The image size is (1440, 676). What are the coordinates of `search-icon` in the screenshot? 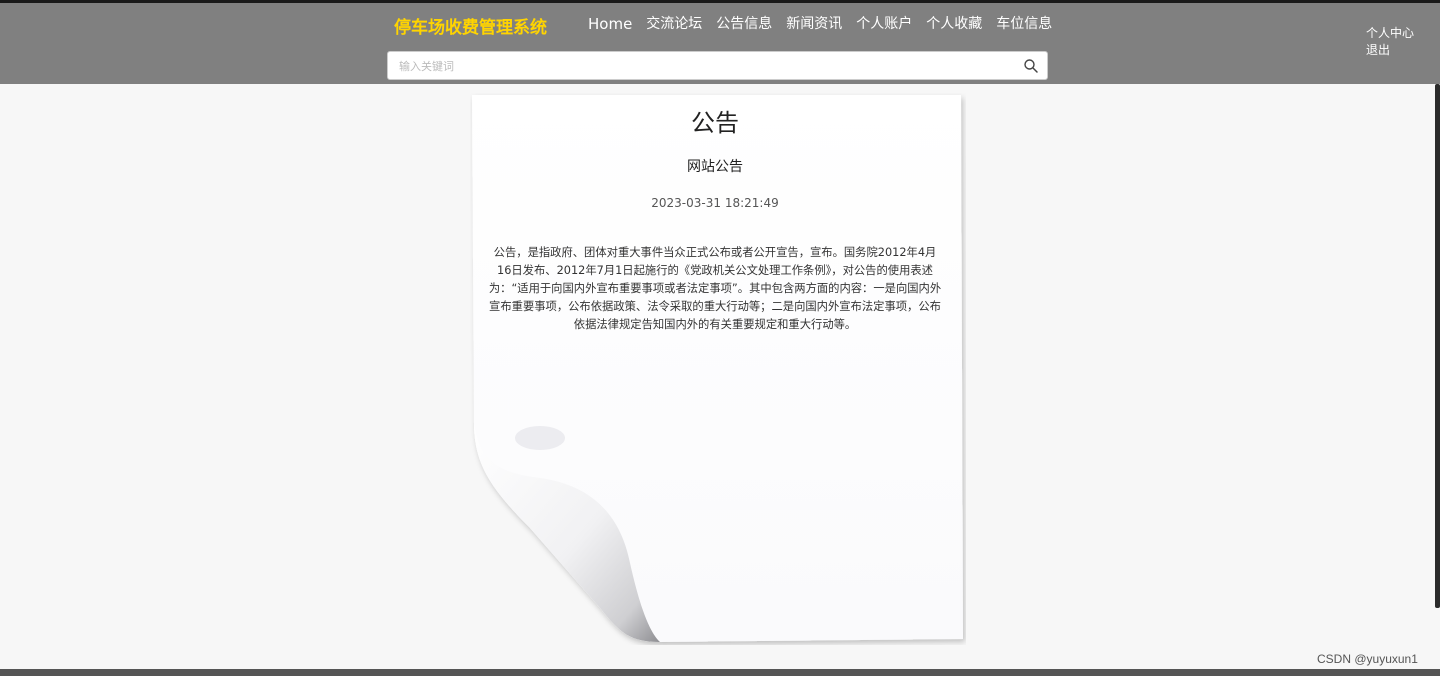 It's located at (1031, 66).